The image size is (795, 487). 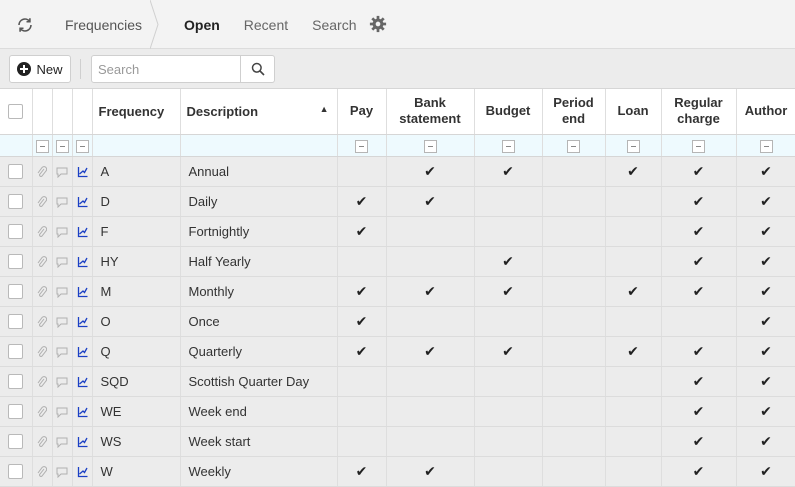 What do you see at coordinates (258, 69) in the screenshot?
I see `search-button` at bounding box center [258, 69].